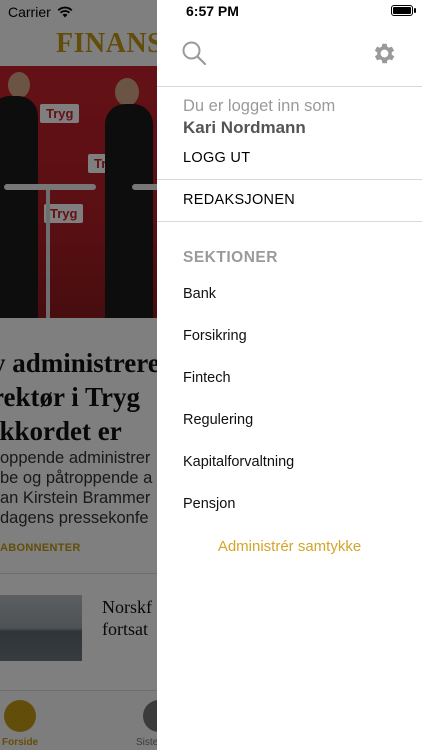 The width and height of the screenshot is (422, 750). Describe the element at coordinates (238, 462) in the screenshot. I see `section-item-kapitalforvaltning: Kapitalforvaltning` at that location.